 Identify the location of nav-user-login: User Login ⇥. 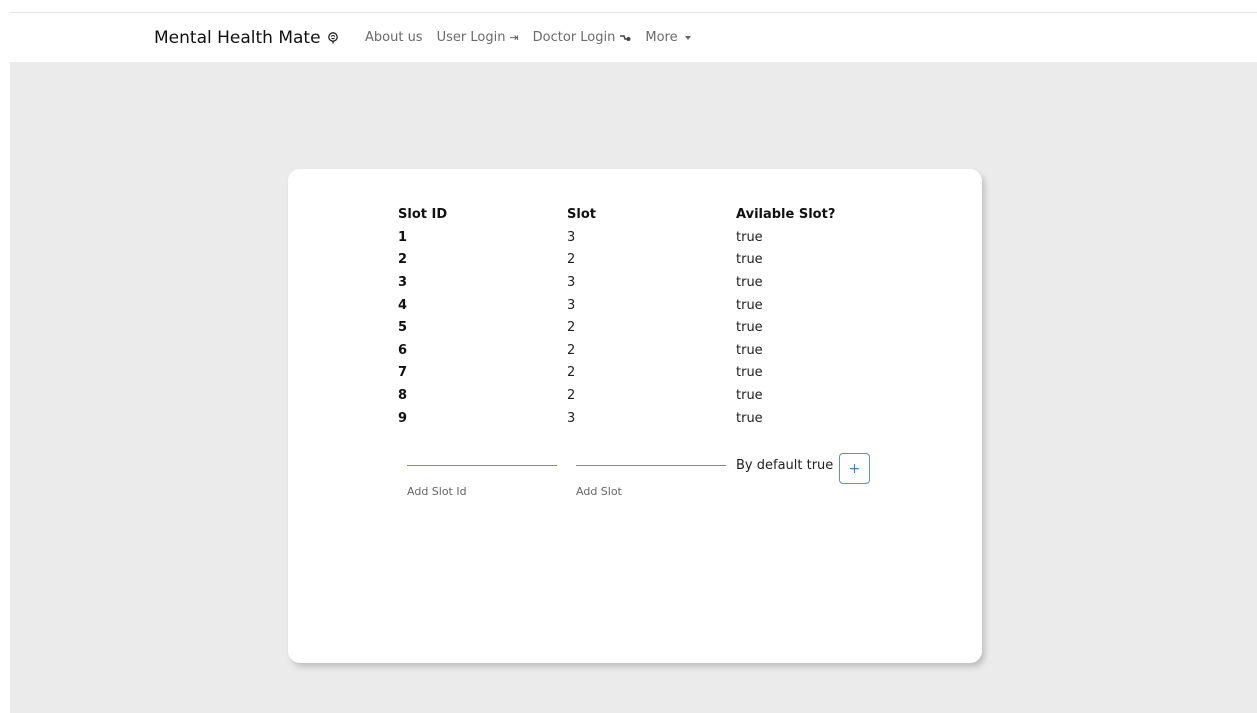
(478, 37).